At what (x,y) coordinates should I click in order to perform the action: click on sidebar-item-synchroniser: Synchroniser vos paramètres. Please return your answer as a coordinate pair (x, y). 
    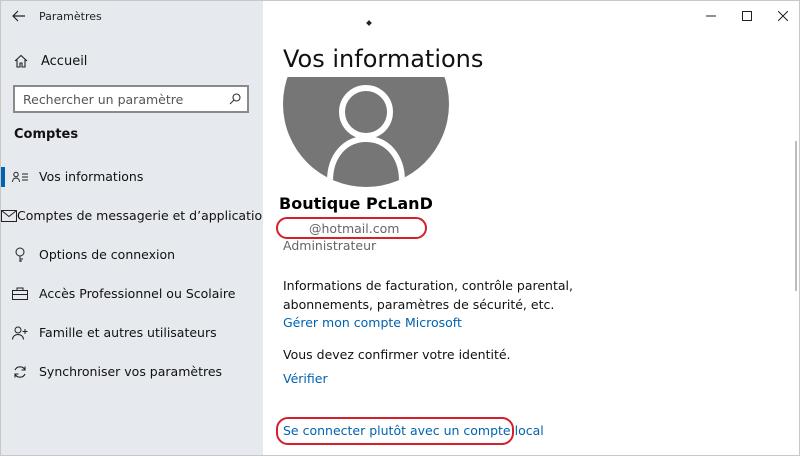
    Looking at the image, I should click on (132, 371).